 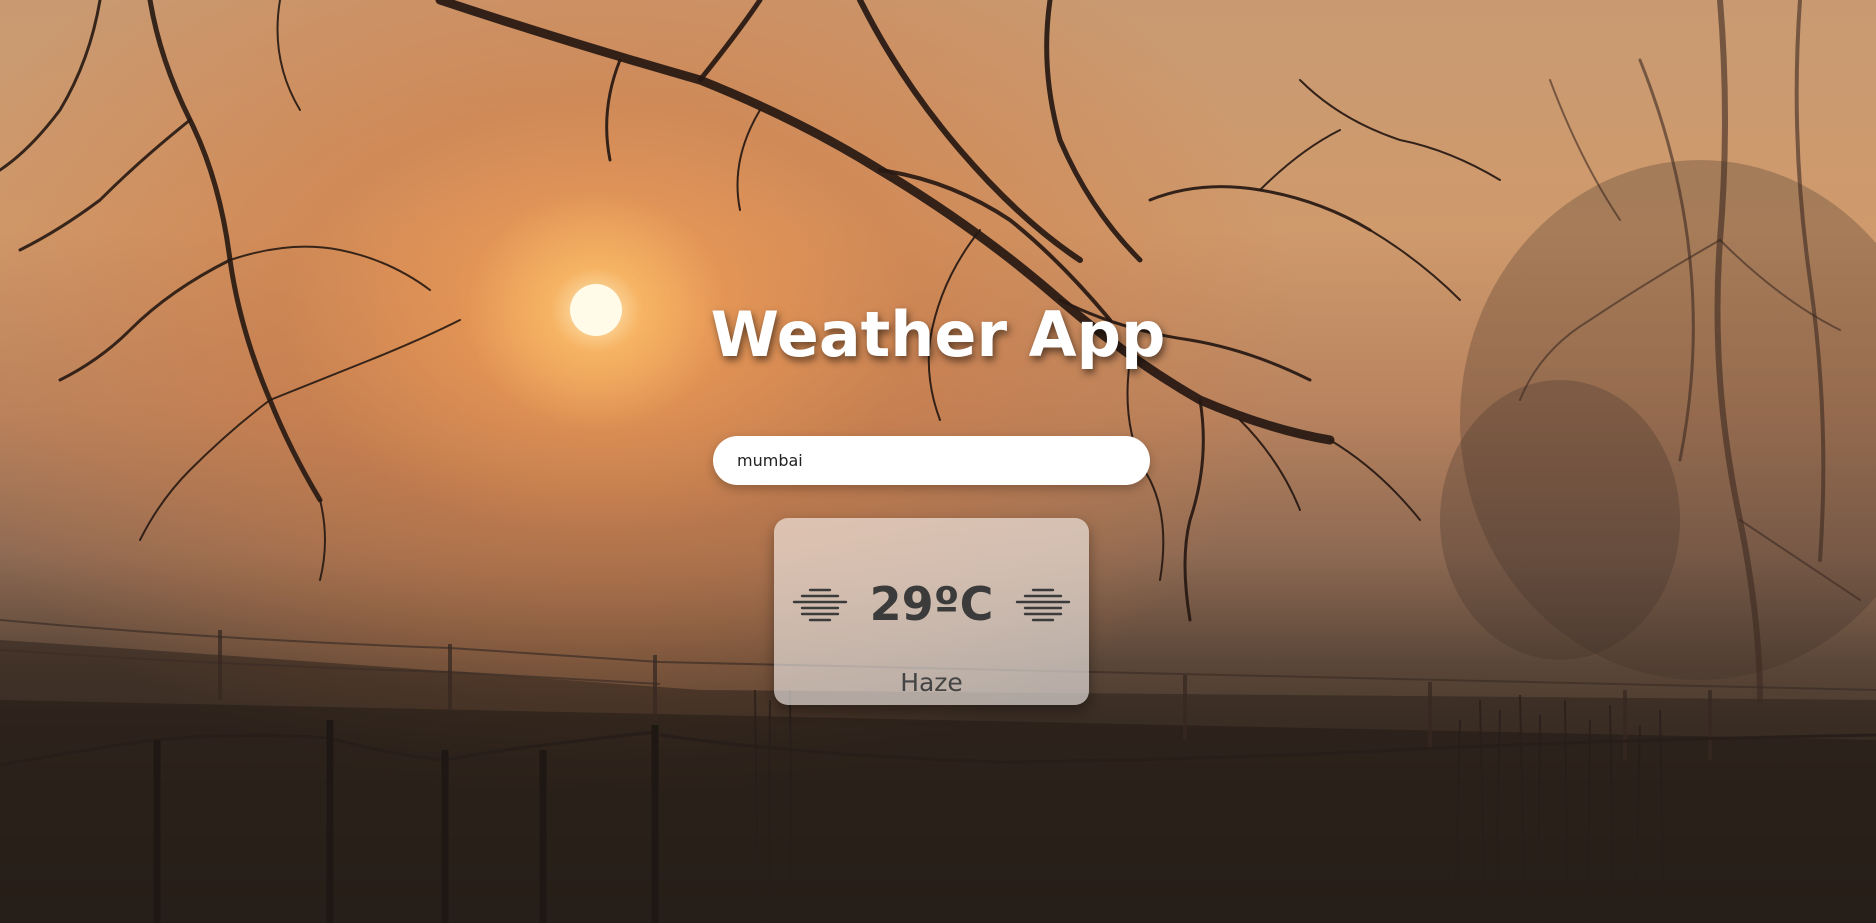 I want to click on weather-condition: Haze, so click(x=931, y=682).